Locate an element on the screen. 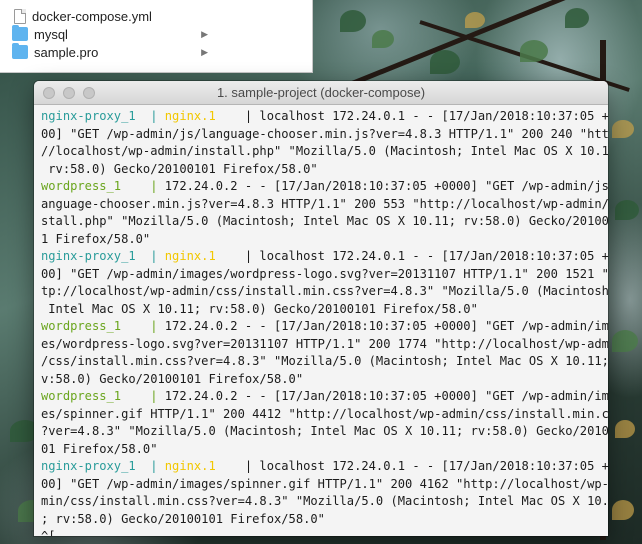 This screenshot has height=544, width=642. window-title: 1. sample-project (docker-compose) is located at coordinates (321, 92).